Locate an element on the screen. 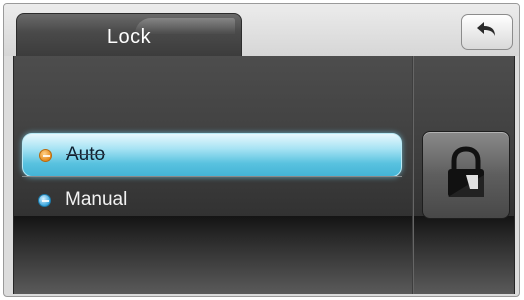  vertical-divider is located at coordinates (413, 175).